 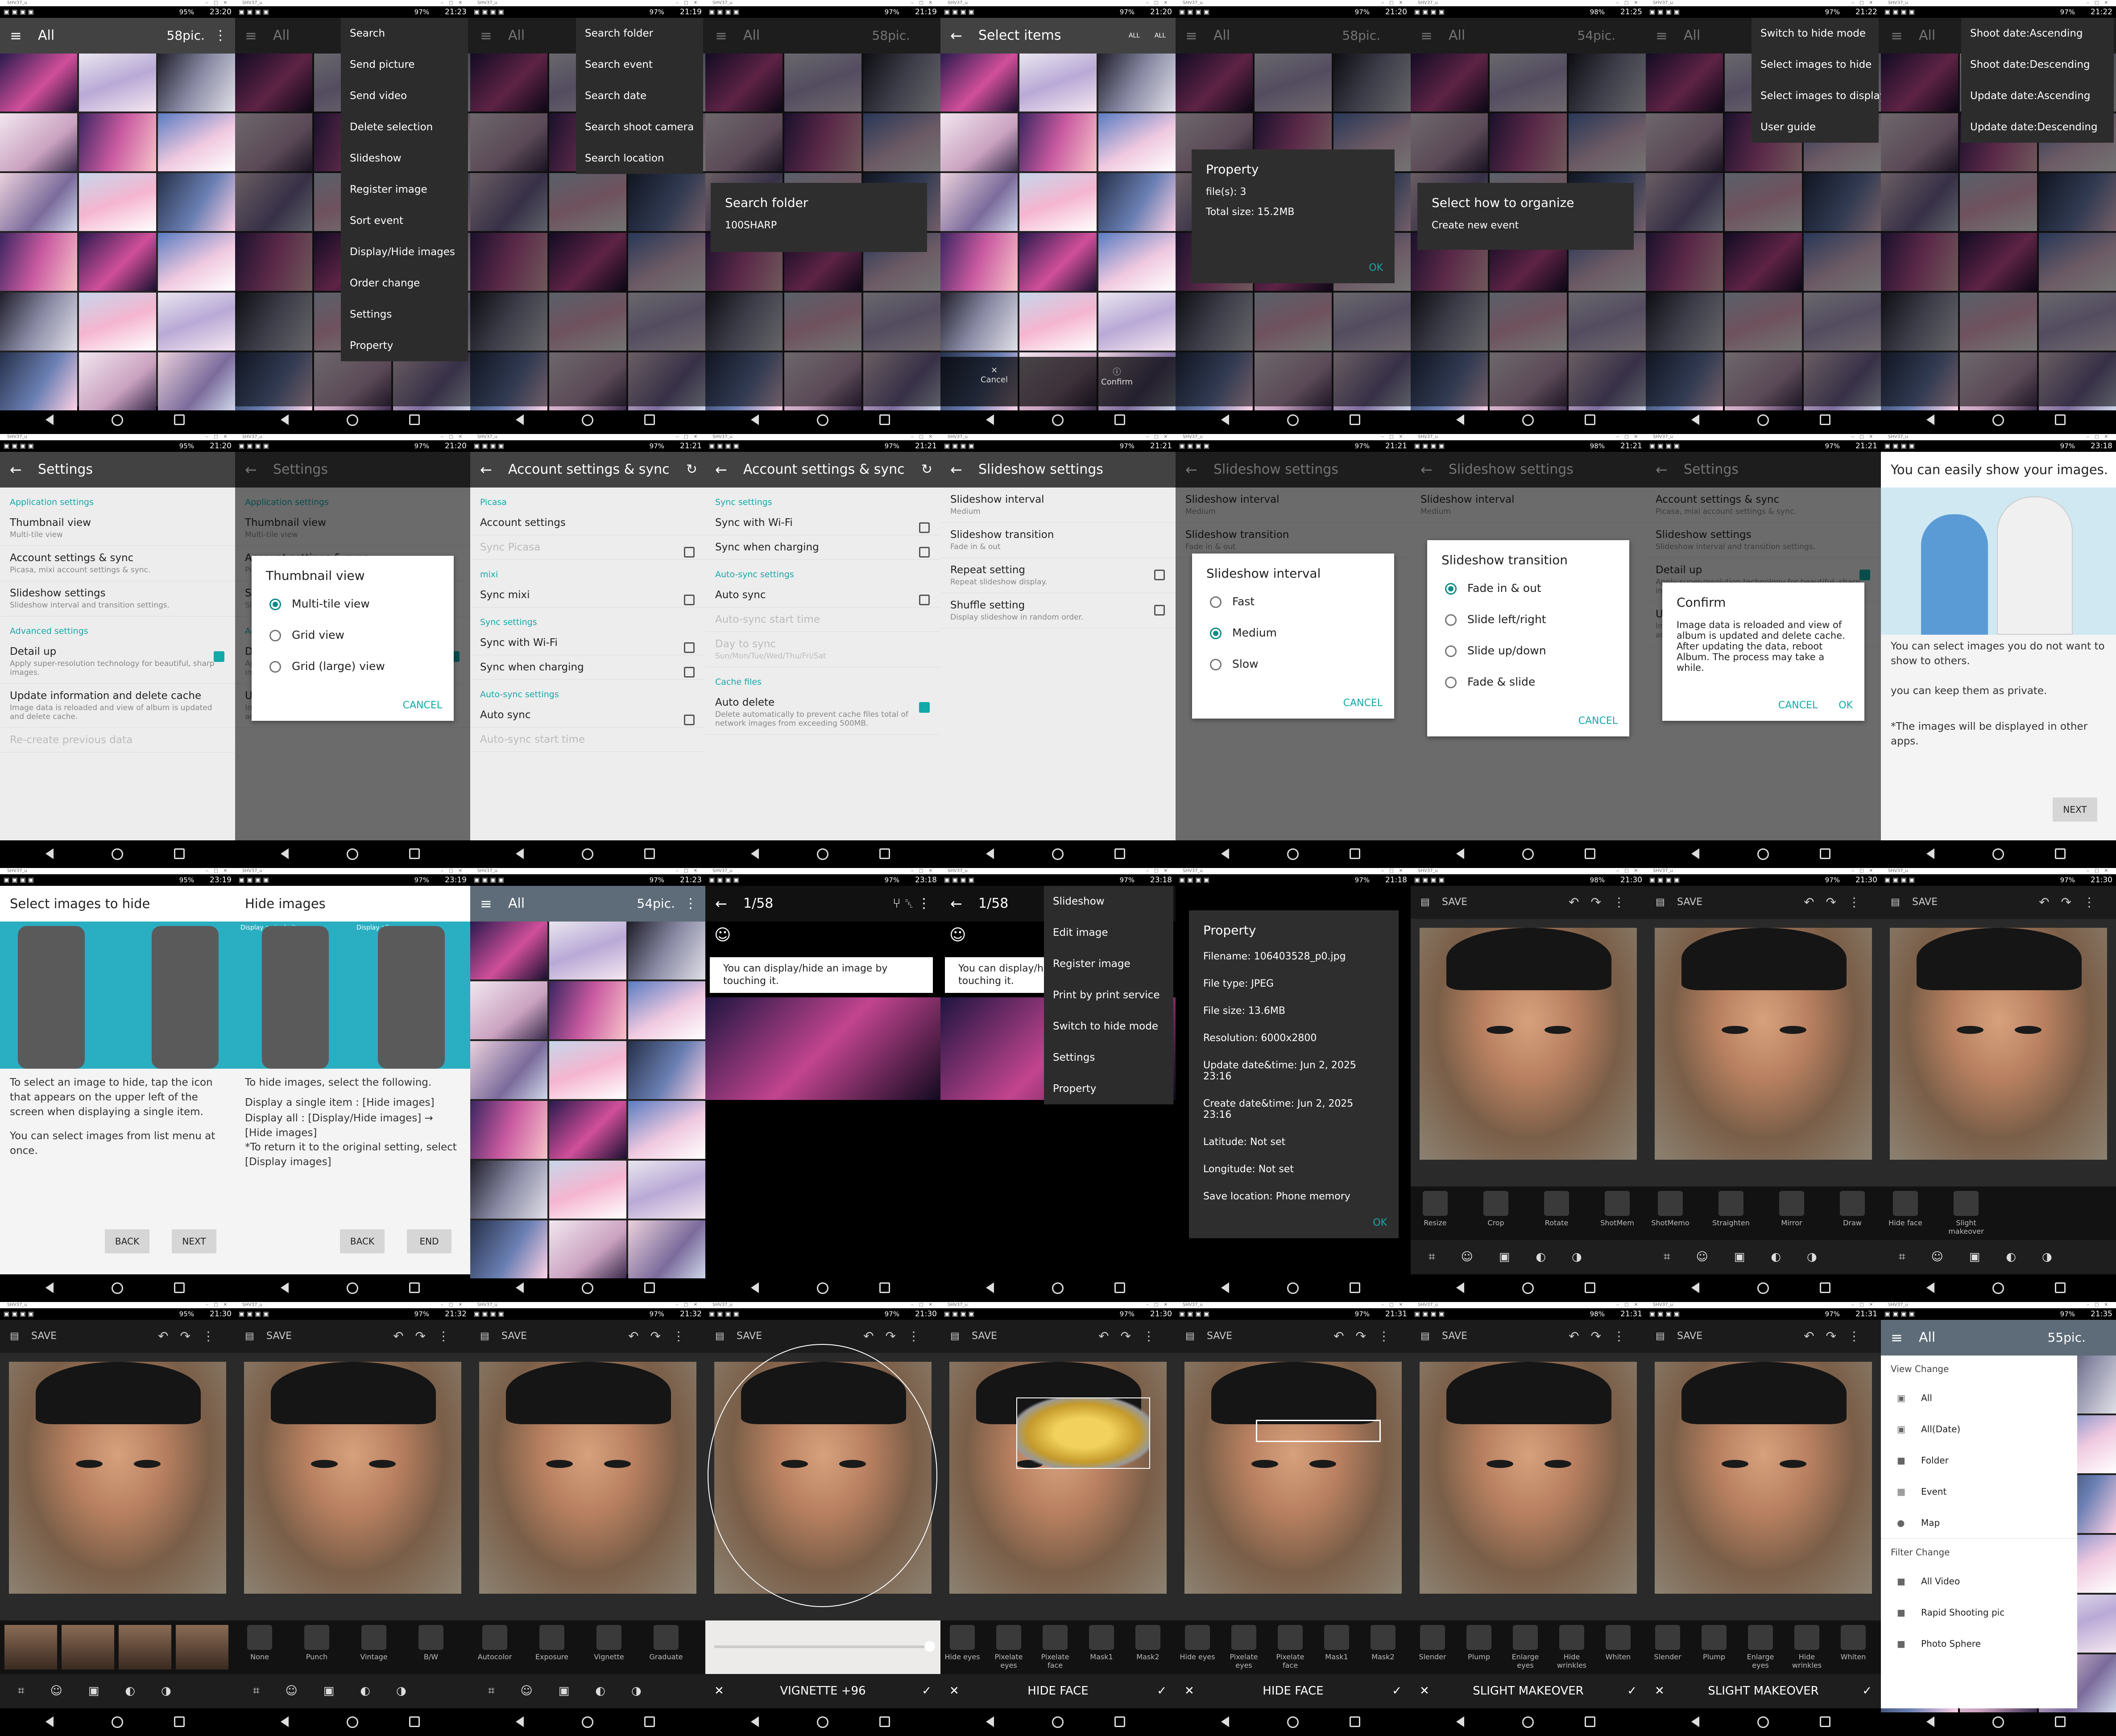 What do you see at coordinates (639, 33) in the screenshot?
I see `menu-item: Search folder` at bounding box center [639, 33].